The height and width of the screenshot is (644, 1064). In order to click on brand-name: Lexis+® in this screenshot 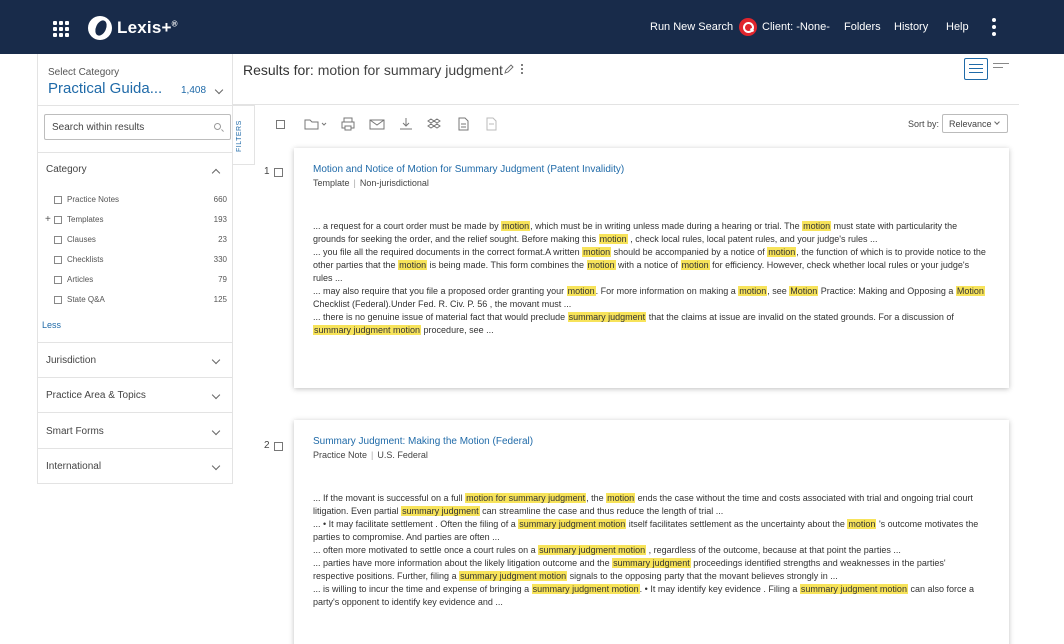, I will do `click(147, 27)`.